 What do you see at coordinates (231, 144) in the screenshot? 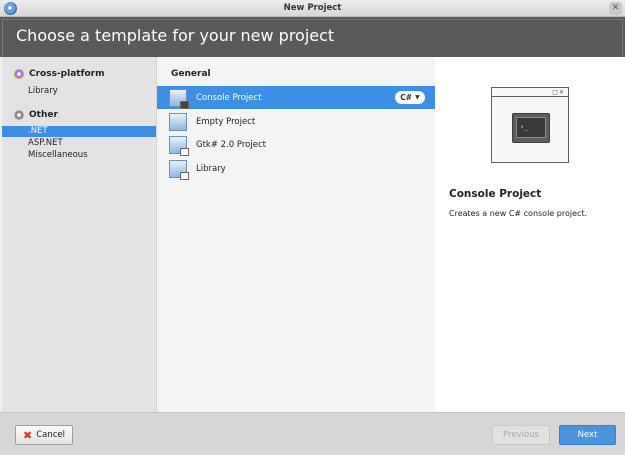
I see `template-label: Gtk# 2.0 Project` at bounding box center [231, 144].